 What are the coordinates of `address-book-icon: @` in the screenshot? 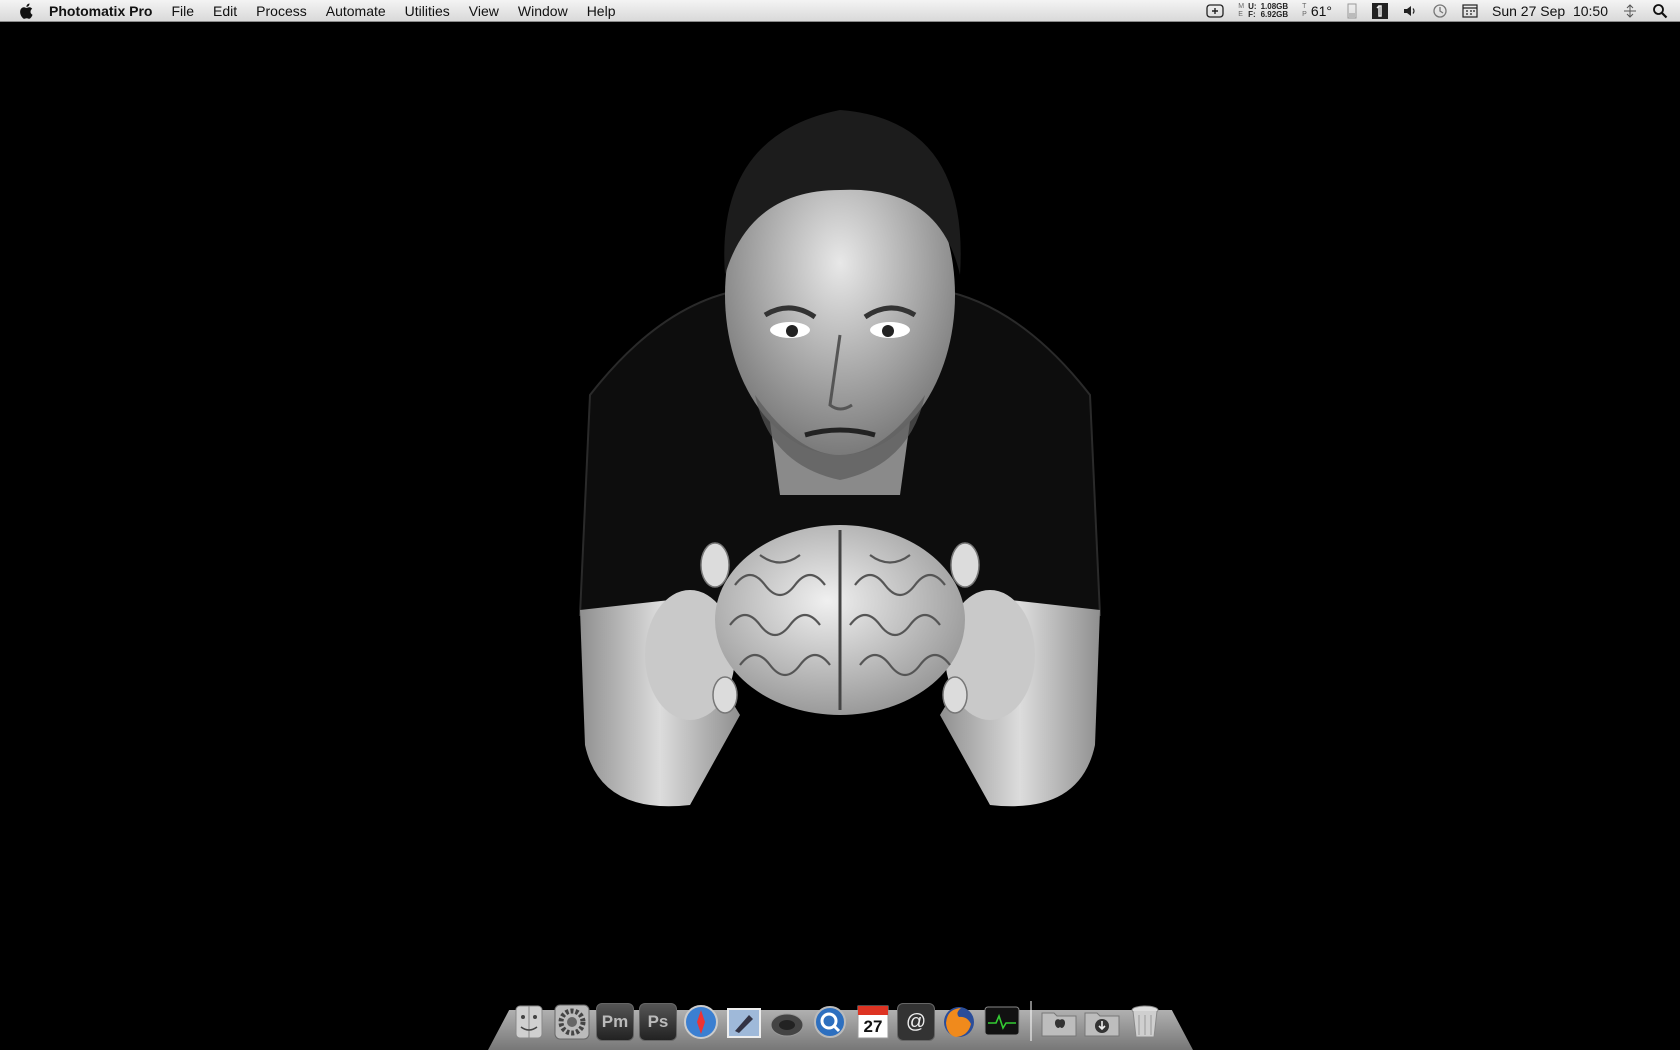 It's located at (916, 1022).